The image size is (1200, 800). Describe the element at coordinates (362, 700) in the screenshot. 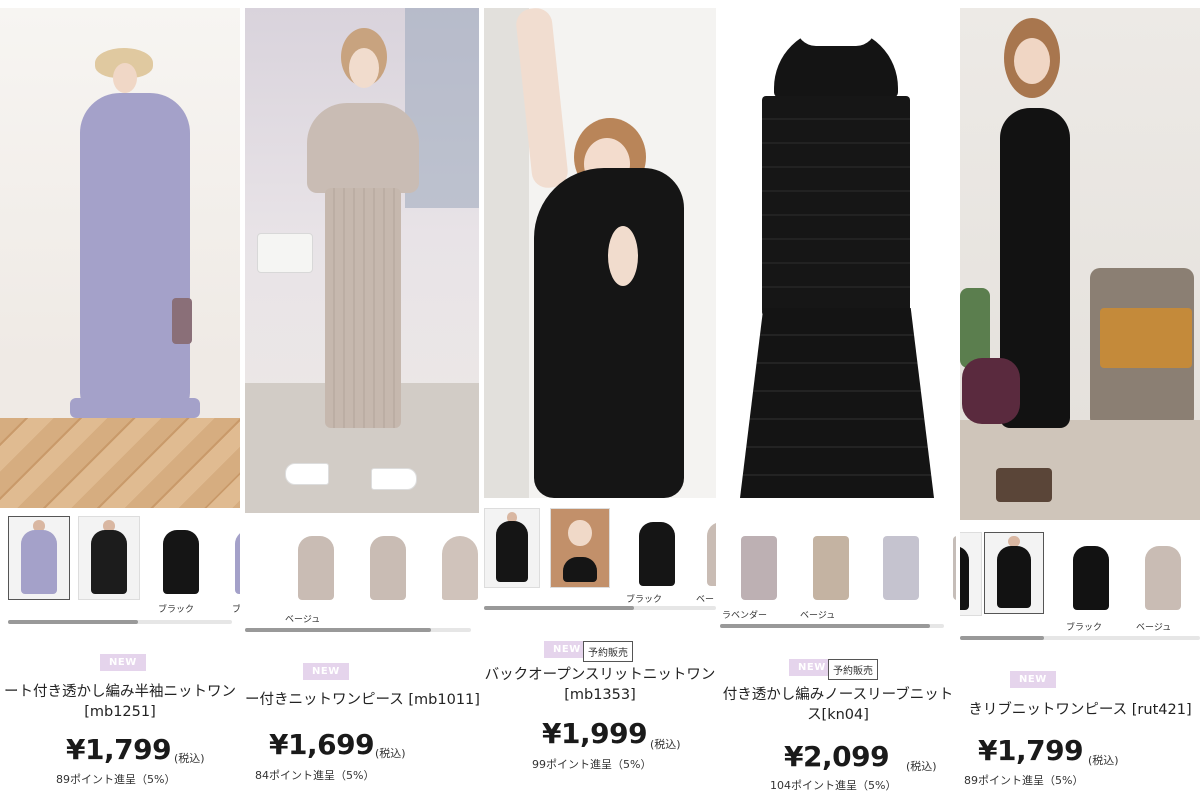

I see `product-name: ー付きニットワンピース [mb1011]` at that location.